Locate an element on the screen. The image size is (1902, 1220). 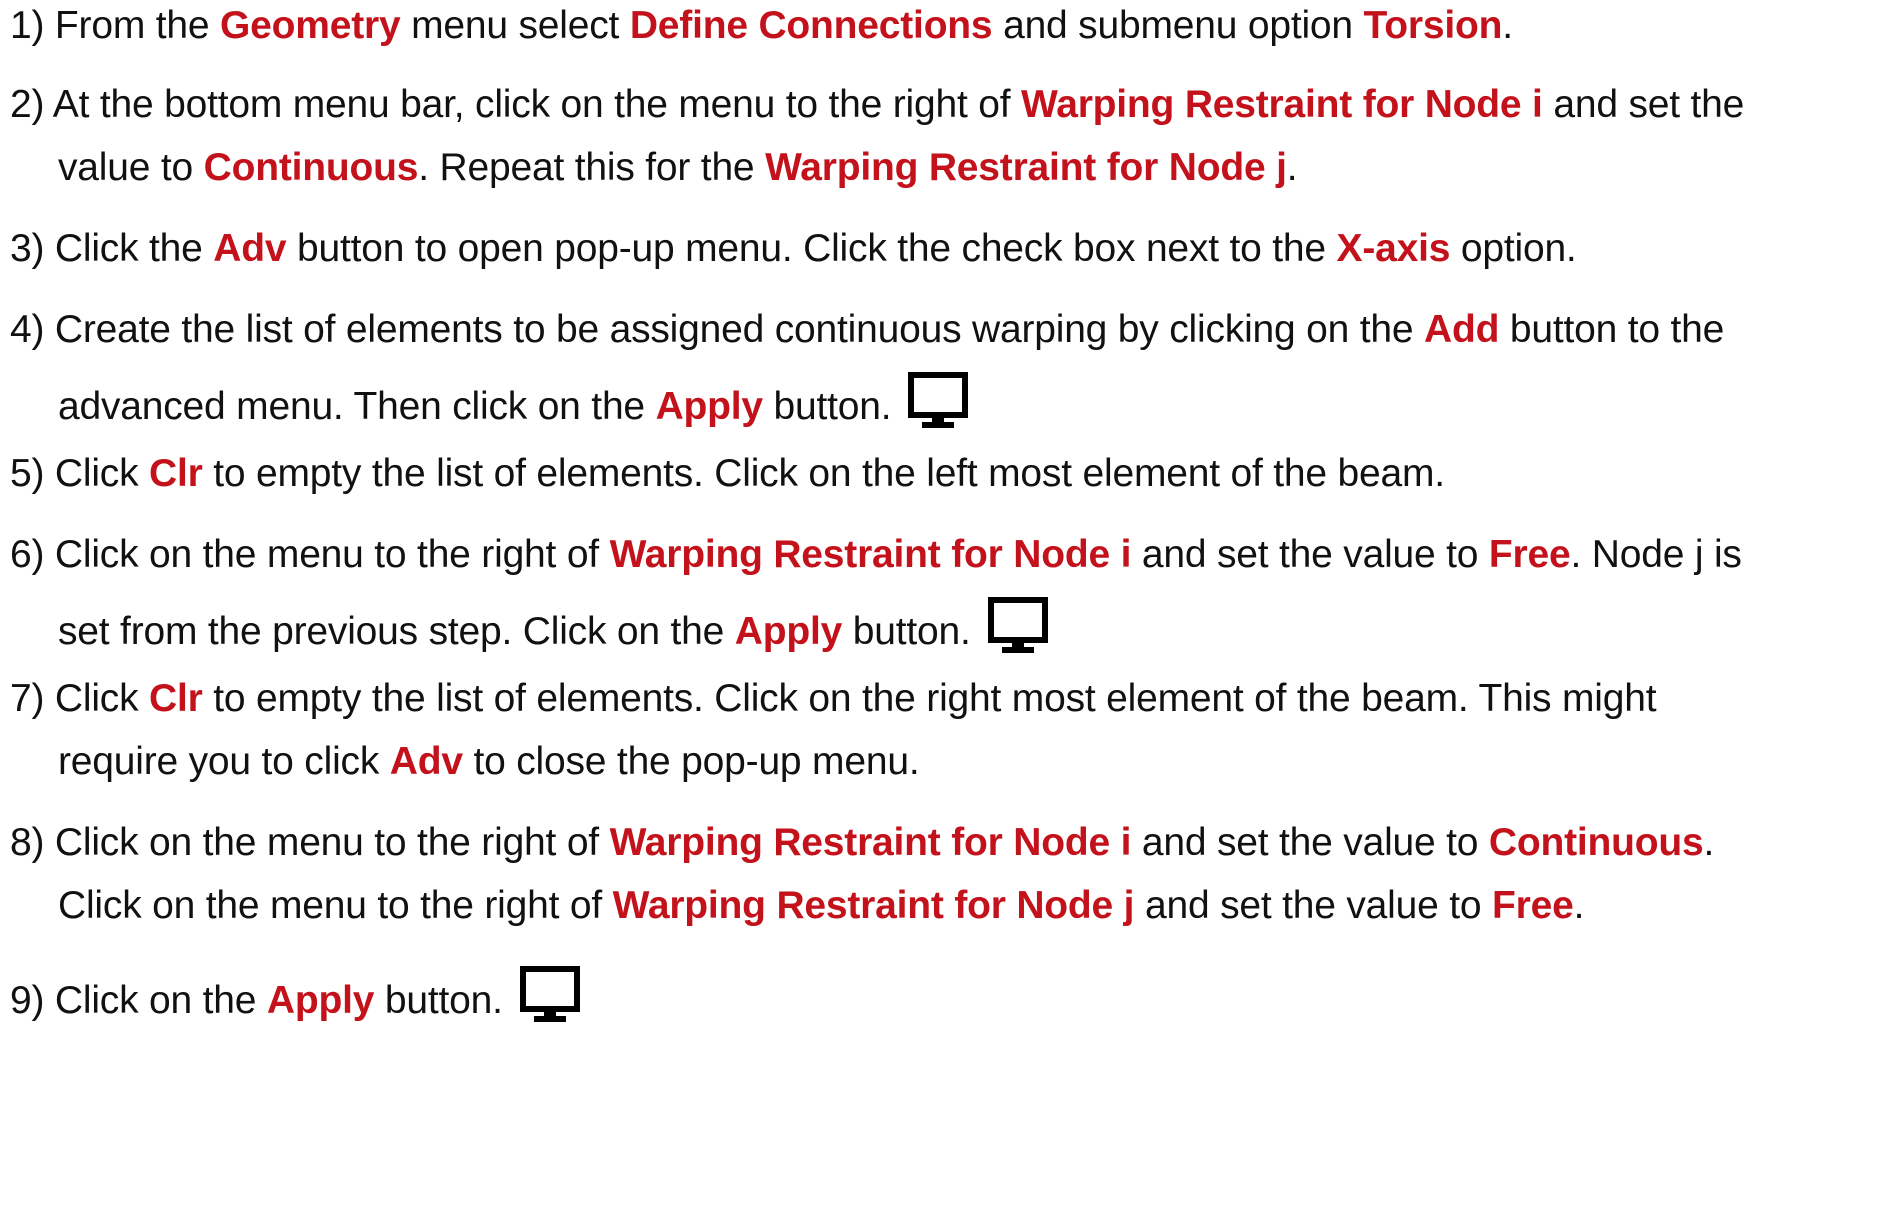
instruction-text: button to the is located at coordinates (1612, 329).